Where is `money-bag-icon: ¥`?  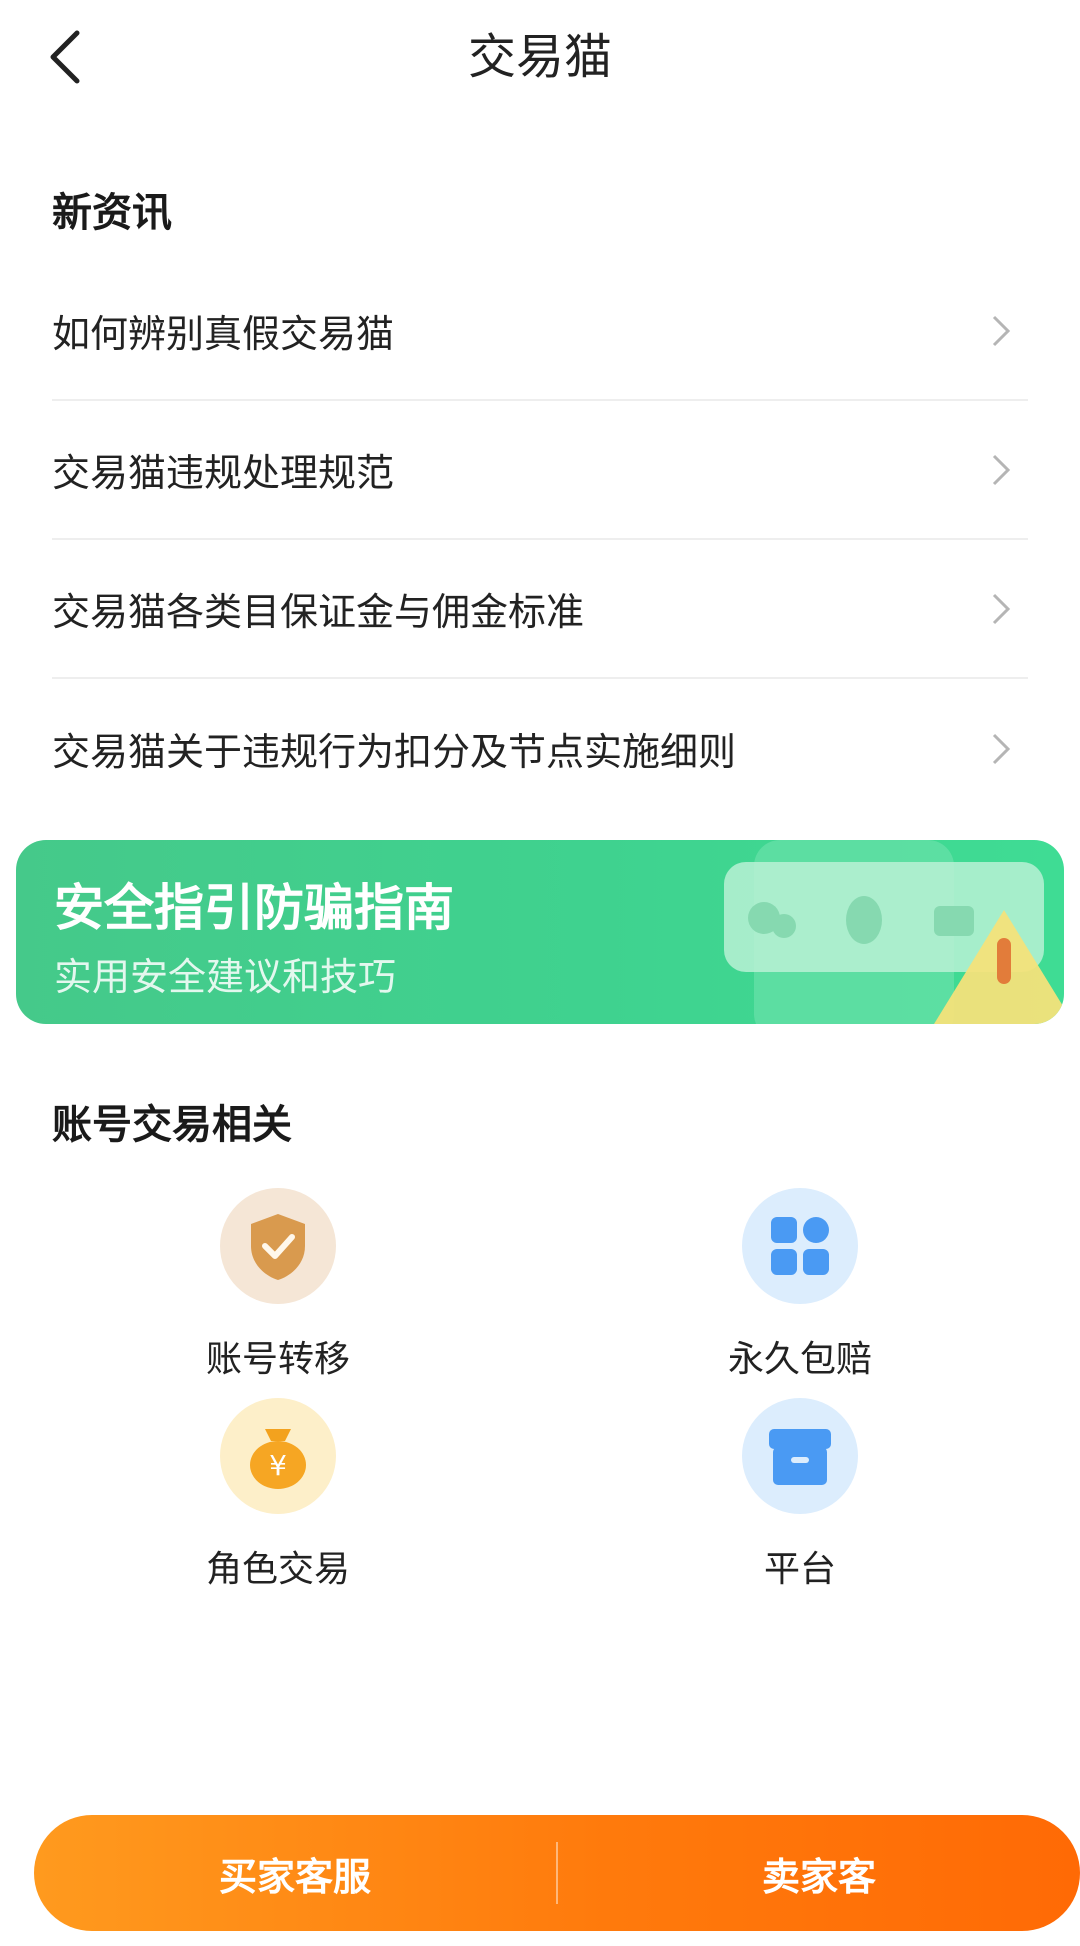
money-bag-icon: ¥ is located at coordinates (278, 1456).